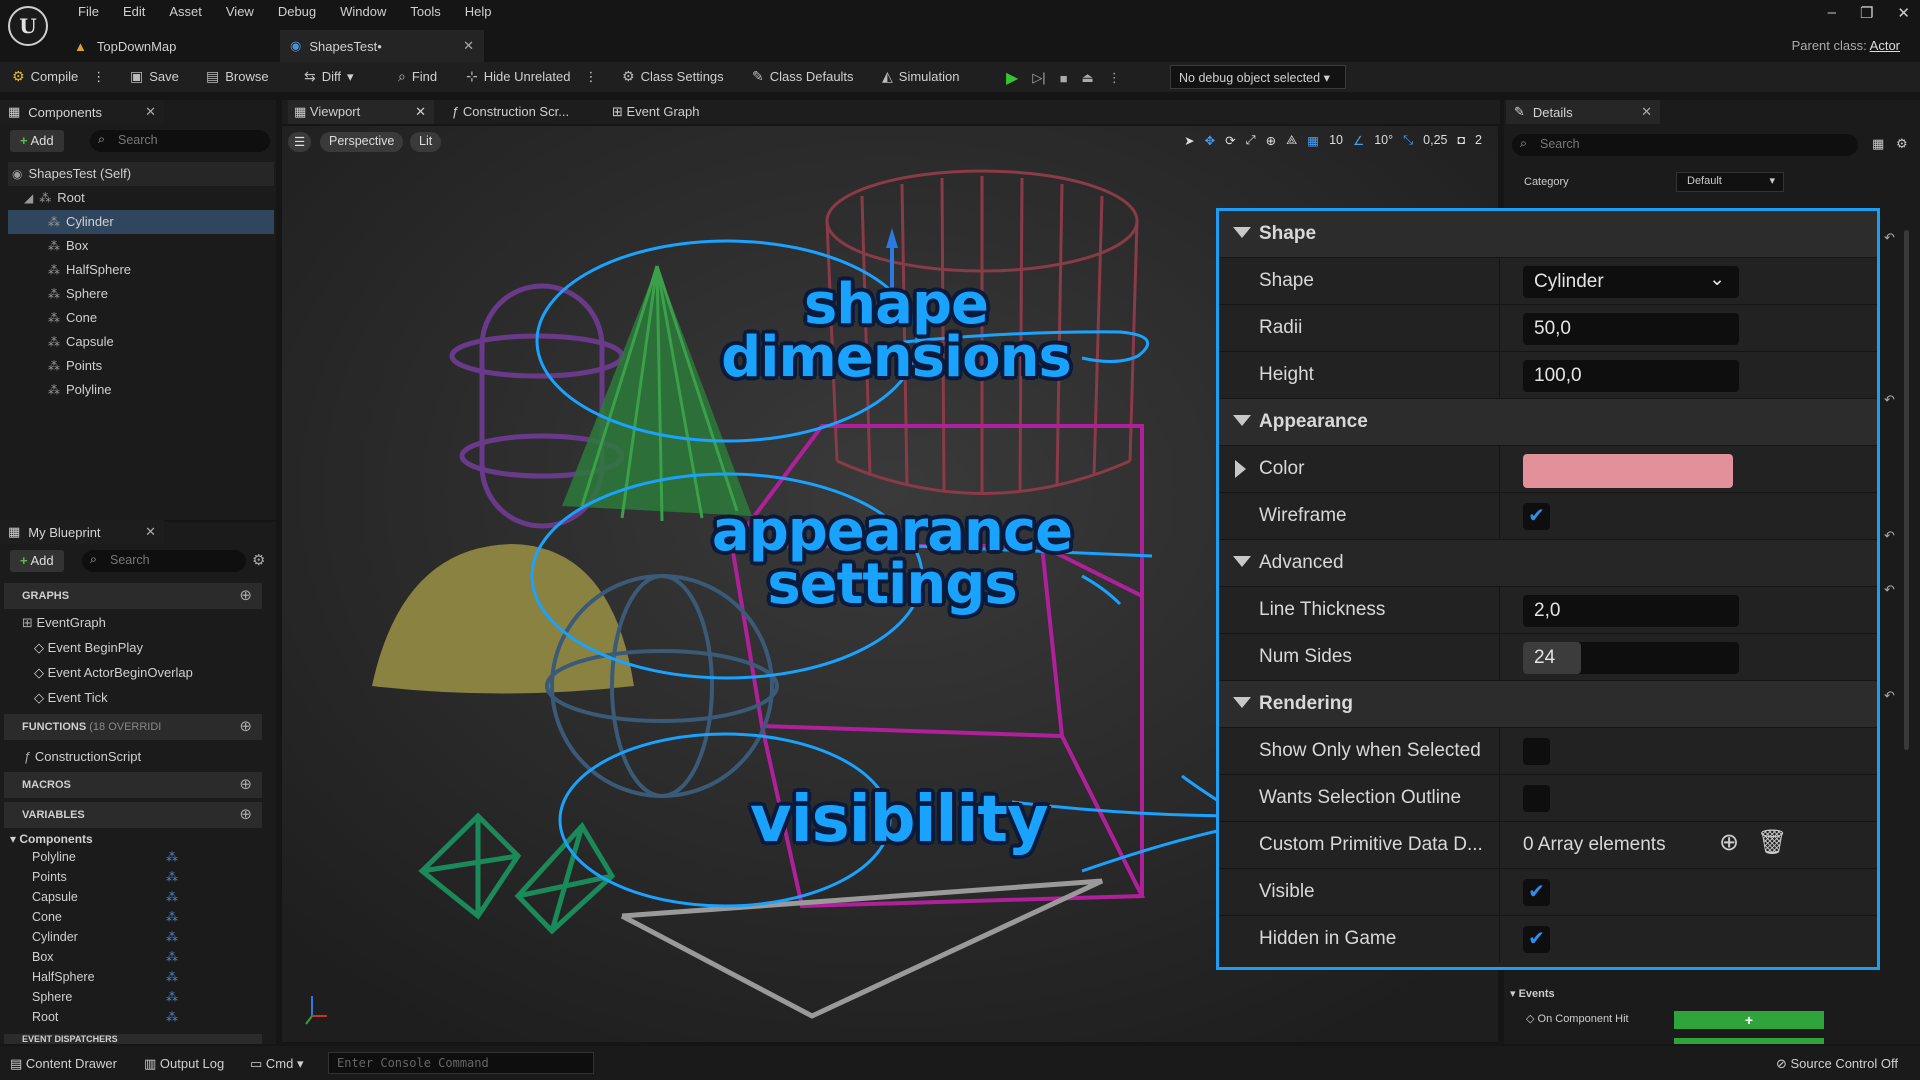  Describe the element at coordinates (1408, 140) in the screenshot. I see `scale-snap-icon: ⤡` at that location.